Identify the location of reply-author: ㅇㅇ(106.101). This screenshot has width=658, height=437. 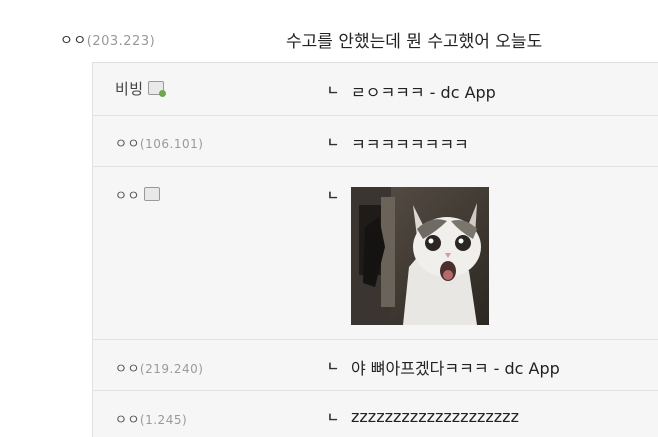
(159, 142).